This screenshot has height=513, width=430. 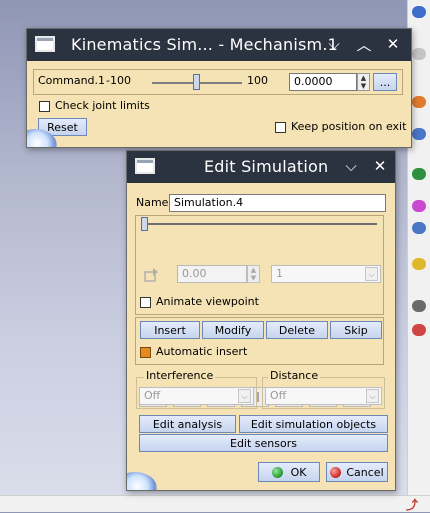 What do you see at coordinates (207, 301) in the screenshot?
I see `animate-viewpoint-label: Animate viewpoint` at bounding box center [207, 301].